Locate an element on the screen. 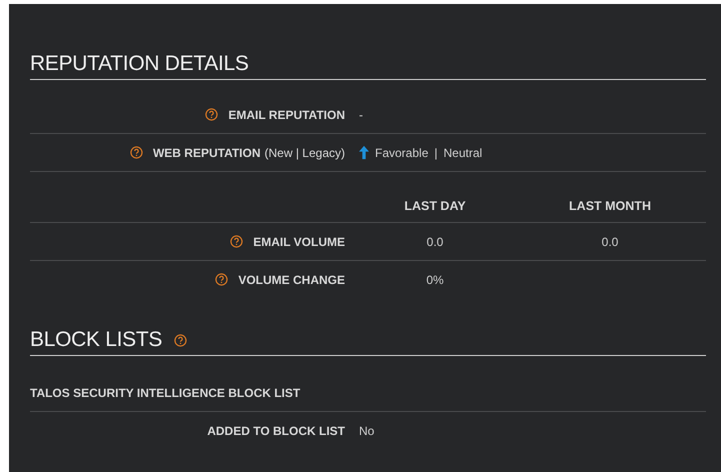 This screenshot has width=721, height=472. column-header: LAST DAY is located at coordinates (435, 206).